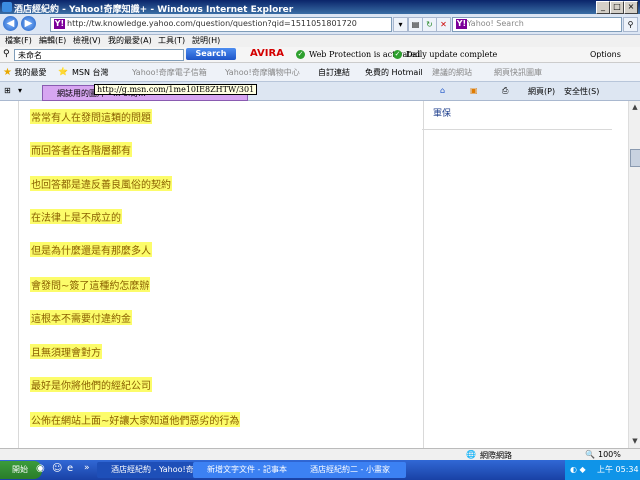 This screenshot has width=640, height=480. Describe the element at coordinates (101, 183) in the screenshot. I see `answer-line: 也回答都是違反善良風俗的契約` at that location.